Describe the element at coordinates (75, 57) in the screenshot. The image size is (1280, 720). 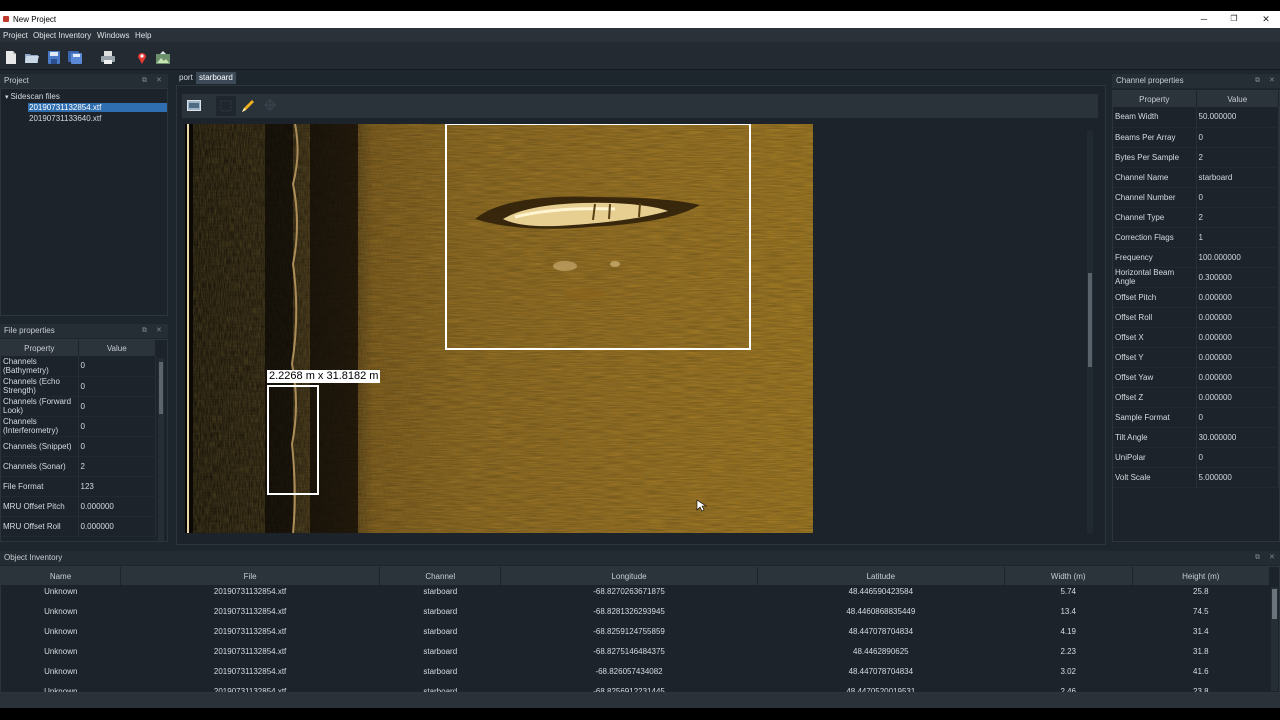
I see `save-all-icon` at that location.